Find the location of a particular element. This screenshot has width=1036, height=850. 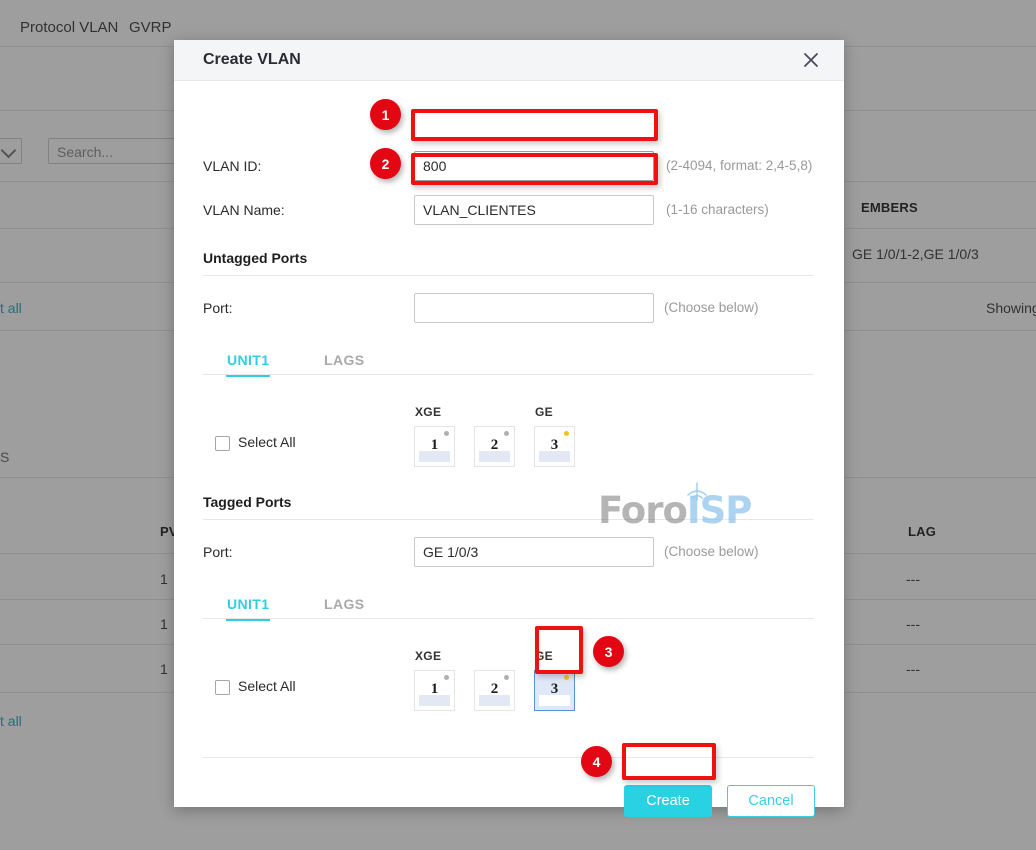

wifi-icon is located at coordinates (697, 491).